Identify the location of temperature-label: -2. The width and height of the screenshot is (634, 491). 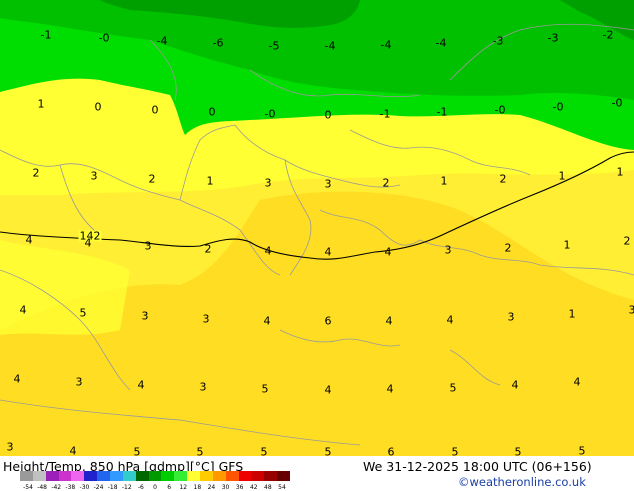
(608, 35).